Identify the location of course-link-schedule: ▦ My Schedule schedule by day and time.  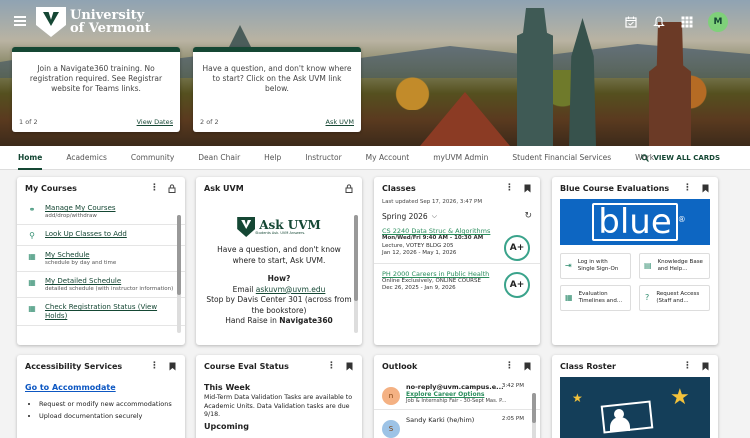
(101, 259).